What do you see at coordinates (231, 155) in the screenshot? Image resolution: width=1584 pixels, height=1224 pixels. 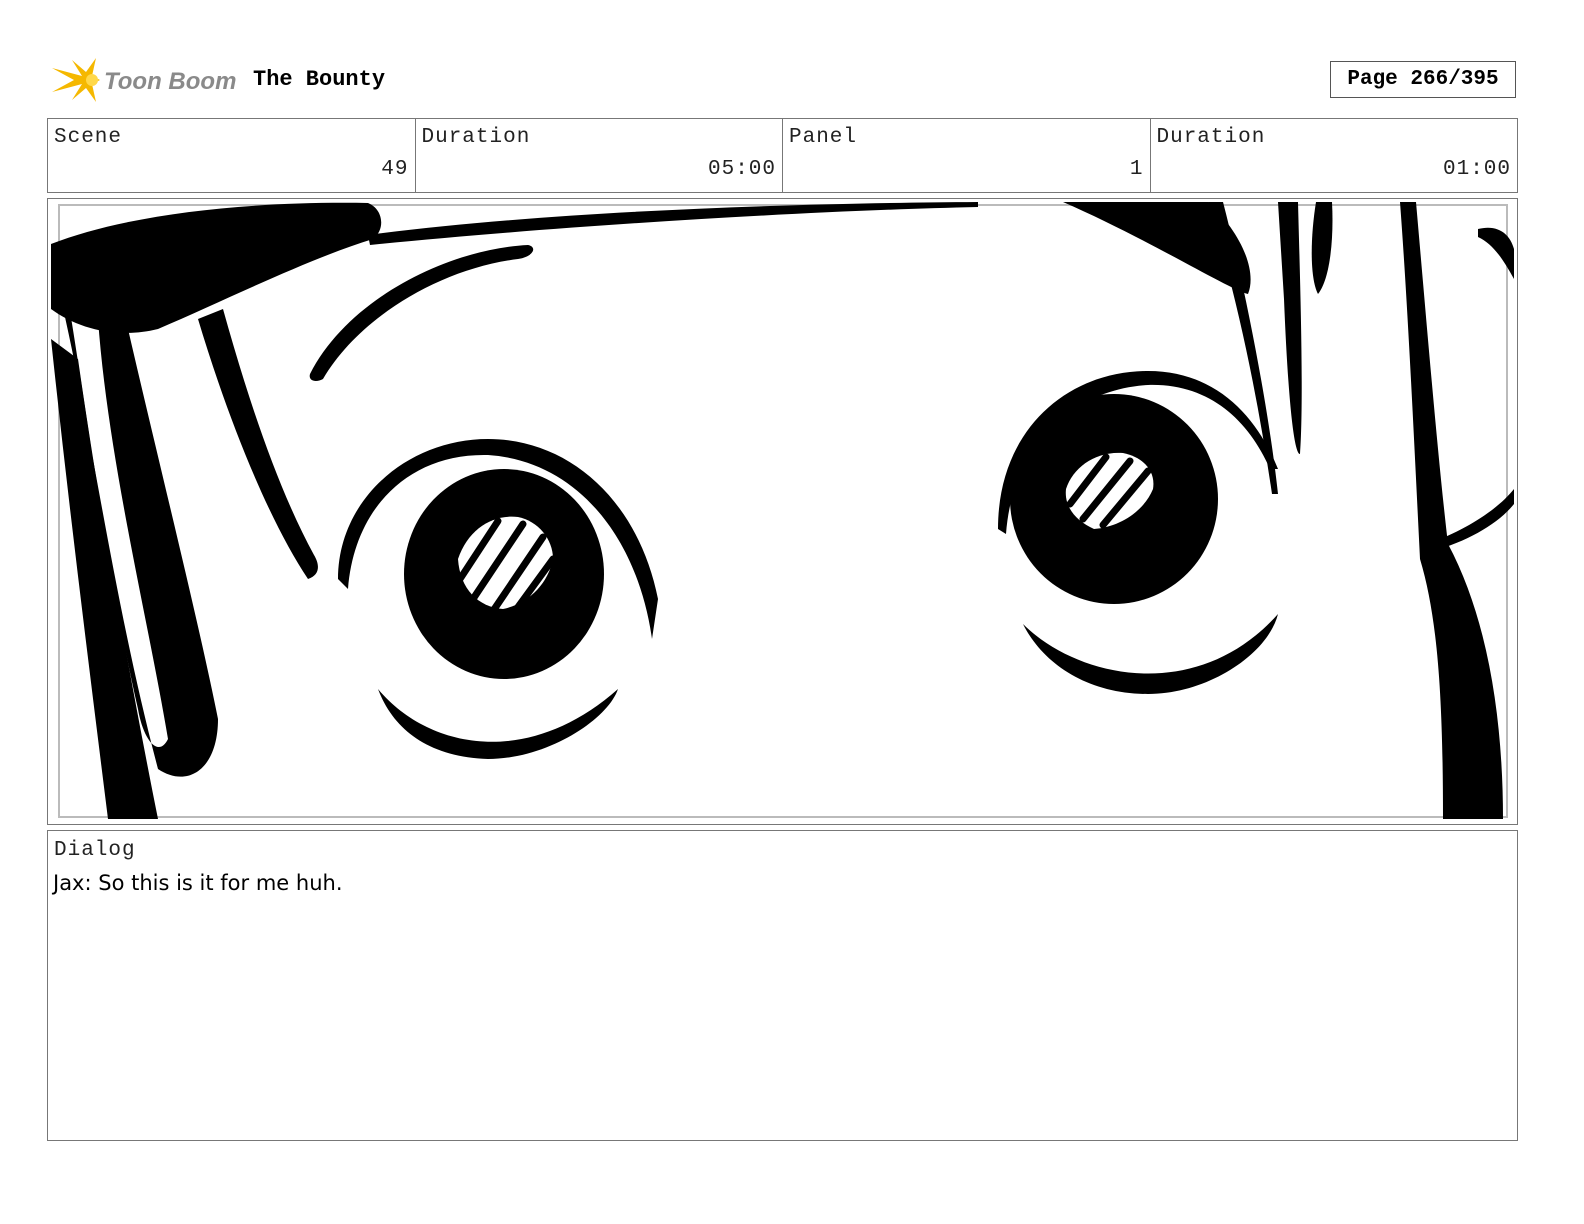 I see `scene-cell: Scene 49` at bounding box center [231, 155].